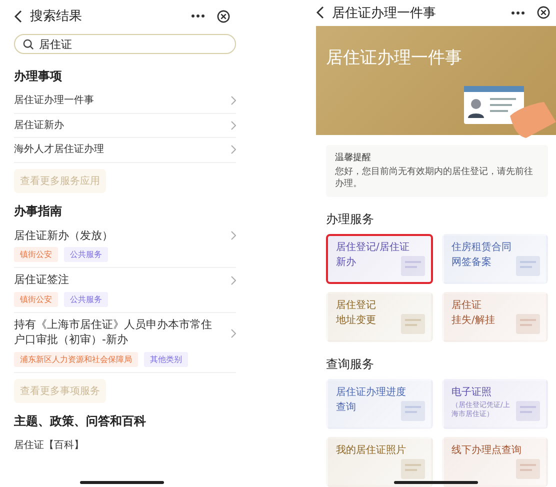 Image resolution: width=556 pixels, height=487 pixels. What do you see at coordinates (350, 219) in the screenshot?
I see `section-title: 办理服务` at bounding box center [350, 219].